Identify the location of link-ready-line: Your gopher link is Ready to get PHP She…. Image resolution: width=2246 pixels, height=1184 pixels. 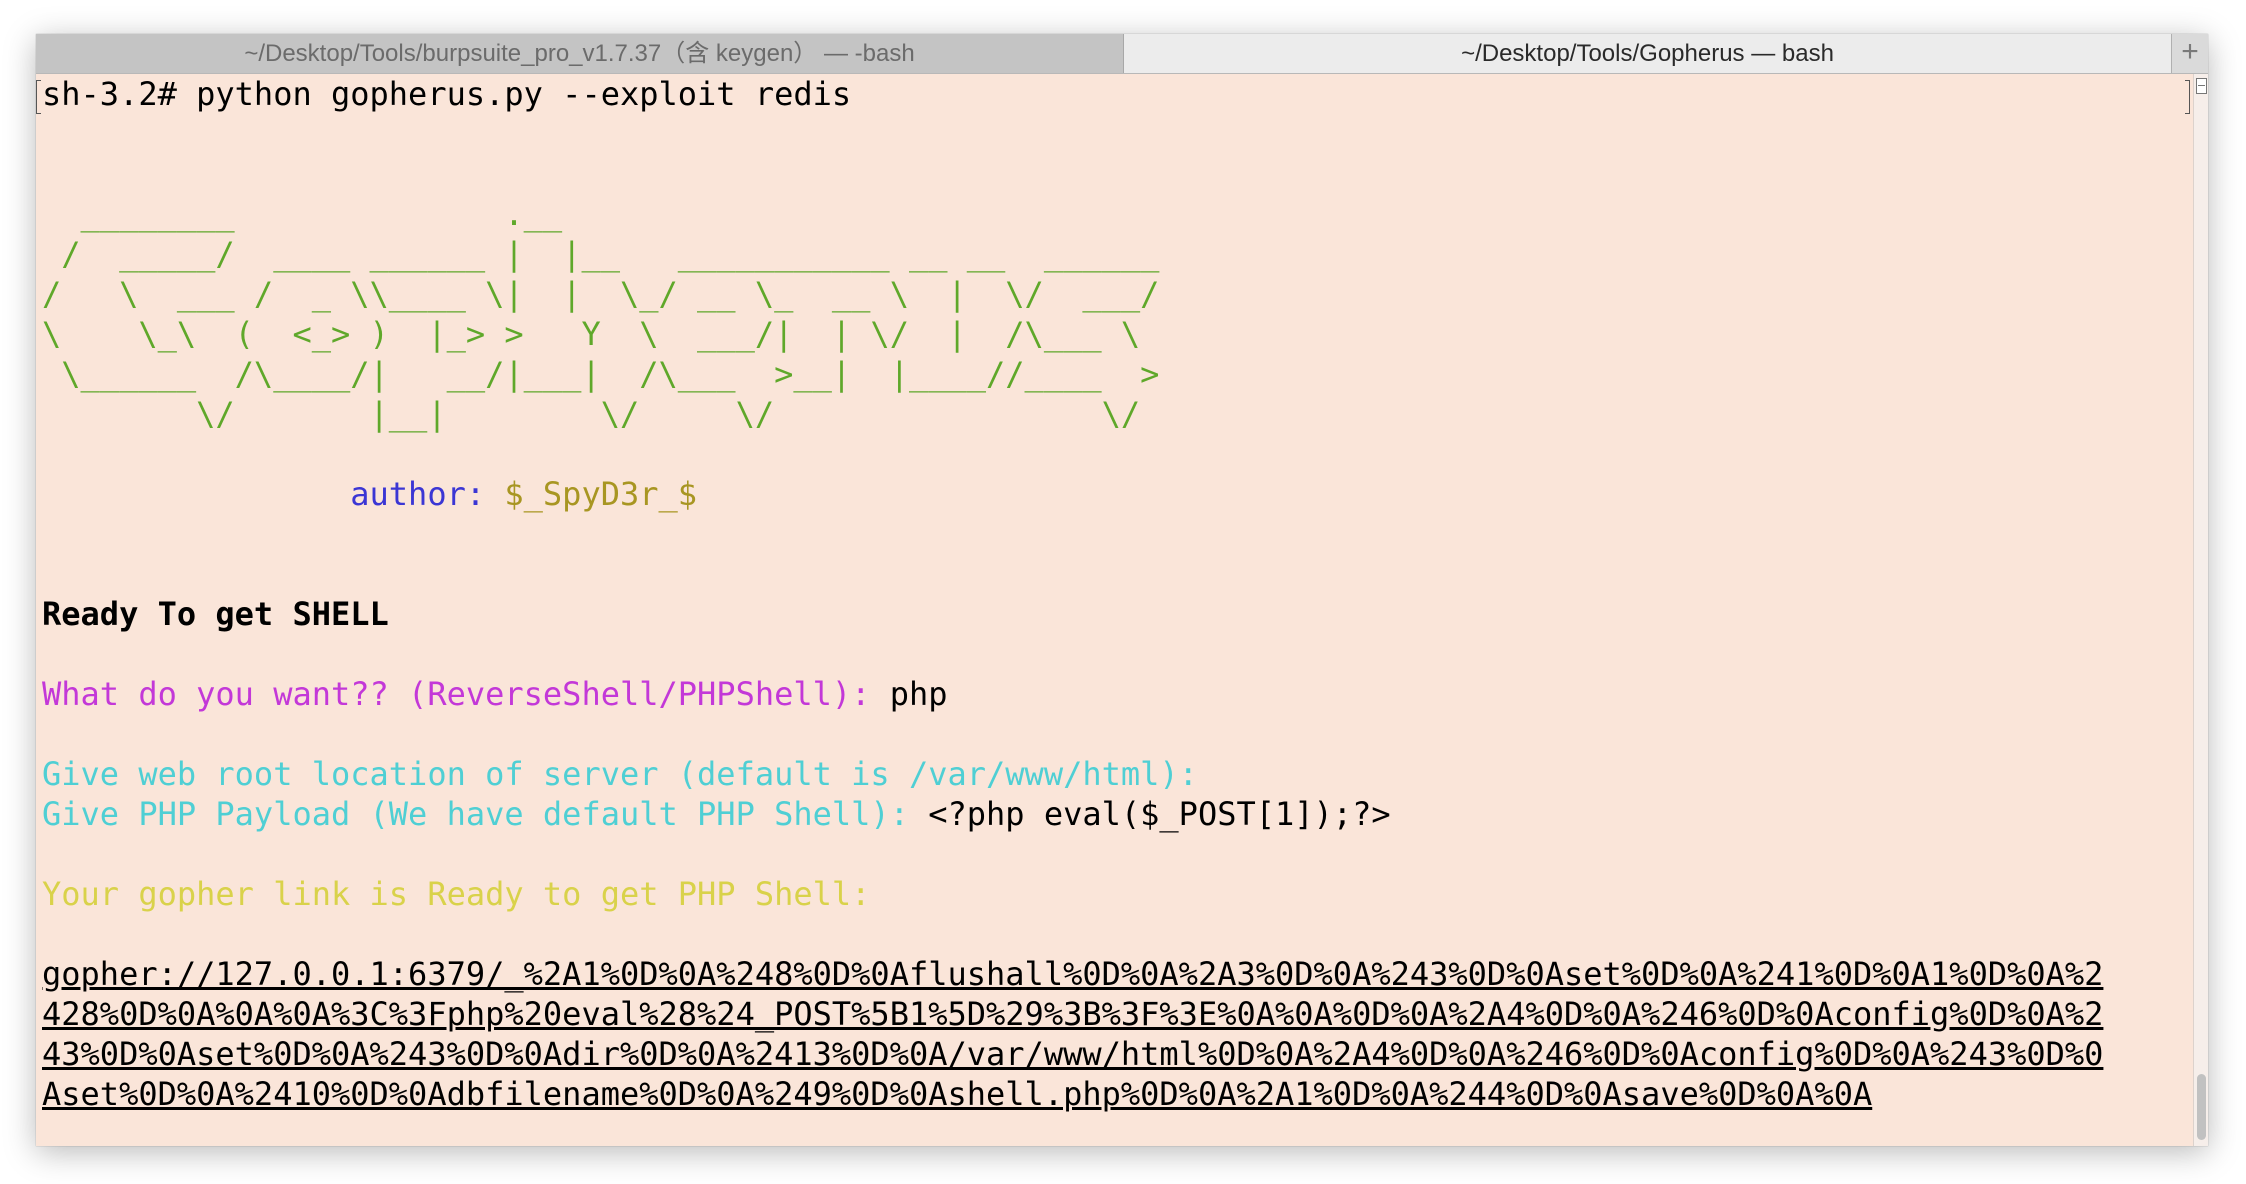
(456, 894).